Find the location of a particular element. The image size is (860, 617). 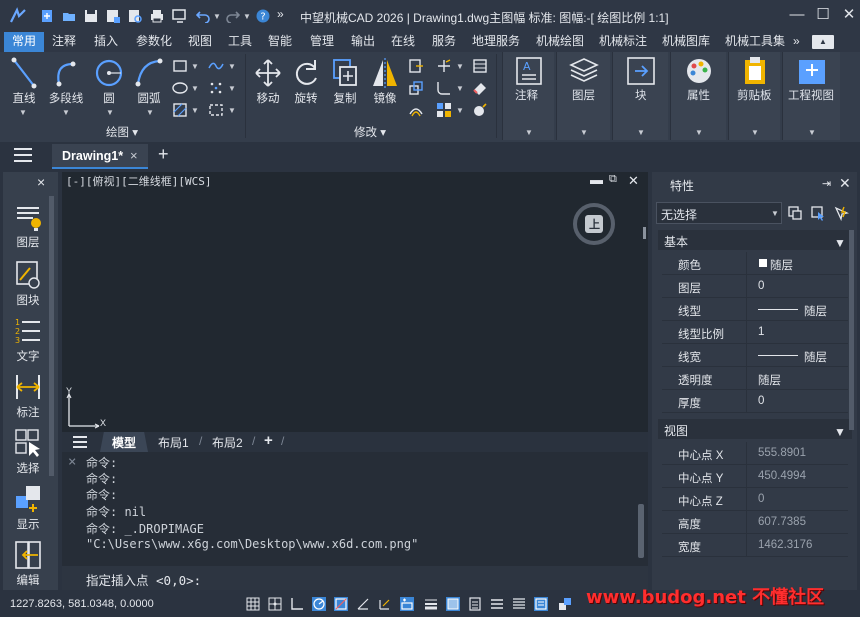

print-icon is located at coordinates (157, 16).